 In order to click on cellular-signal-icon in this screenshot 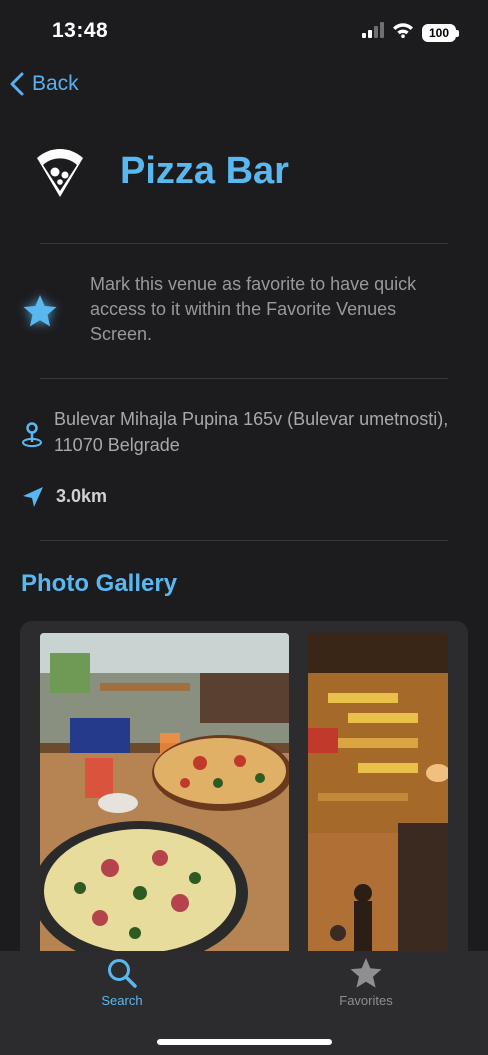, I will do `click(373, 32)`.